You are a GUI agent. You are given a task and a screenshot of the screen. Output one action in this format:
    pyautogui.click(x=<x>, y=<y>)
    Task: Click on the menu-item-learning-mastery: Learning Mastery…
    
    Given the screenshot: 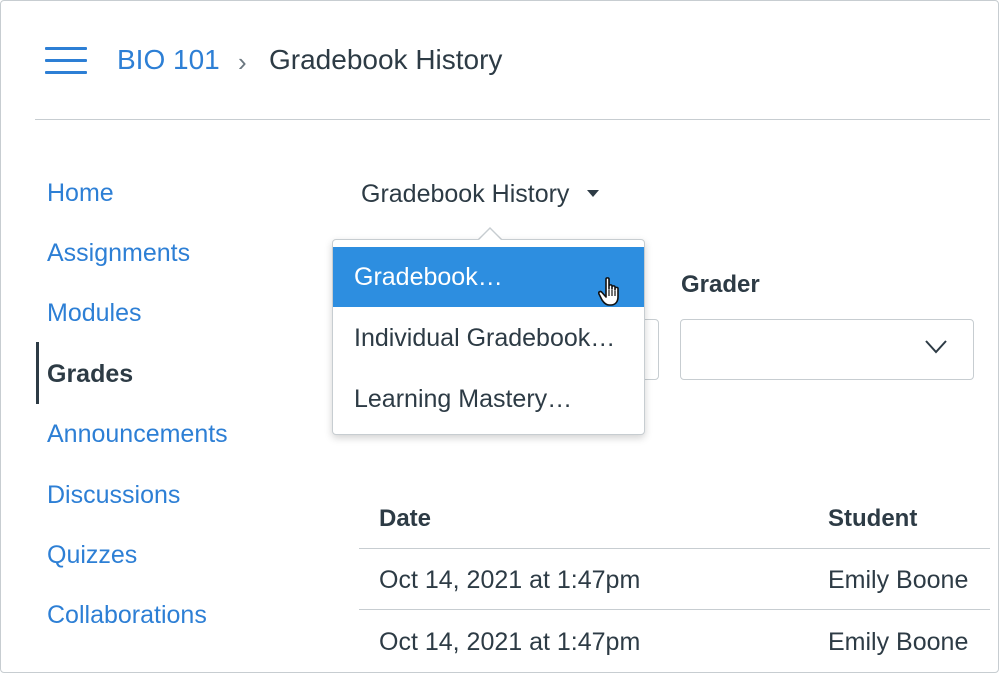 What is the action you would take?
    pyautogui.click(x=488, y=399)
    